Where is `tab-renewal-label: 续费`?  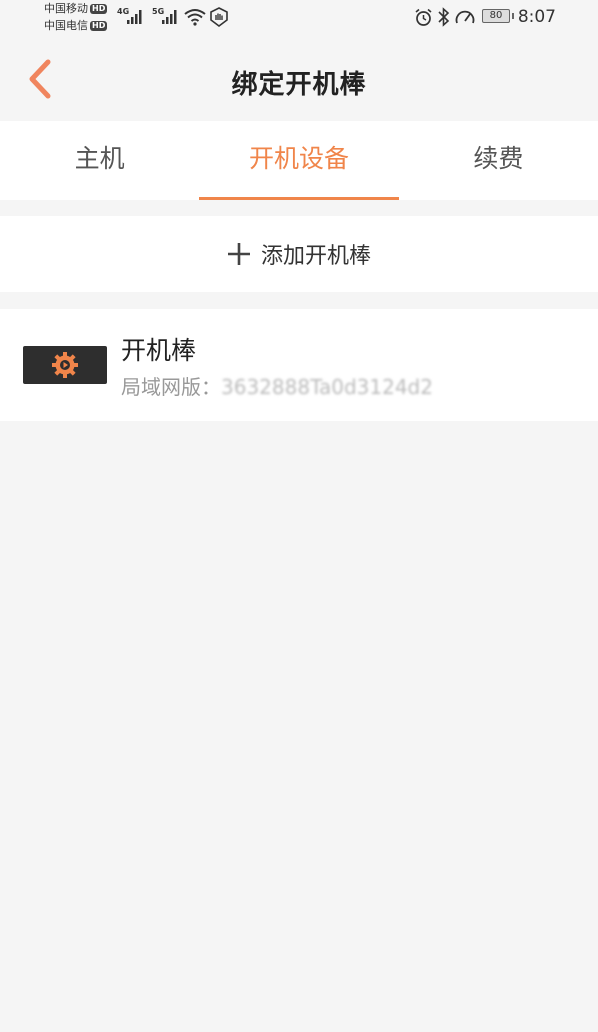 tab-renewal-label: 续费 is located at coordinates (498, 158).